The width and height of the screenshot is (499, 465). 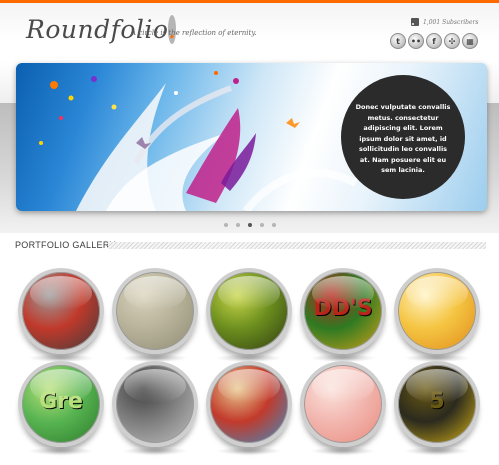 I want to click on section-divider, so click(x=297, y=245).